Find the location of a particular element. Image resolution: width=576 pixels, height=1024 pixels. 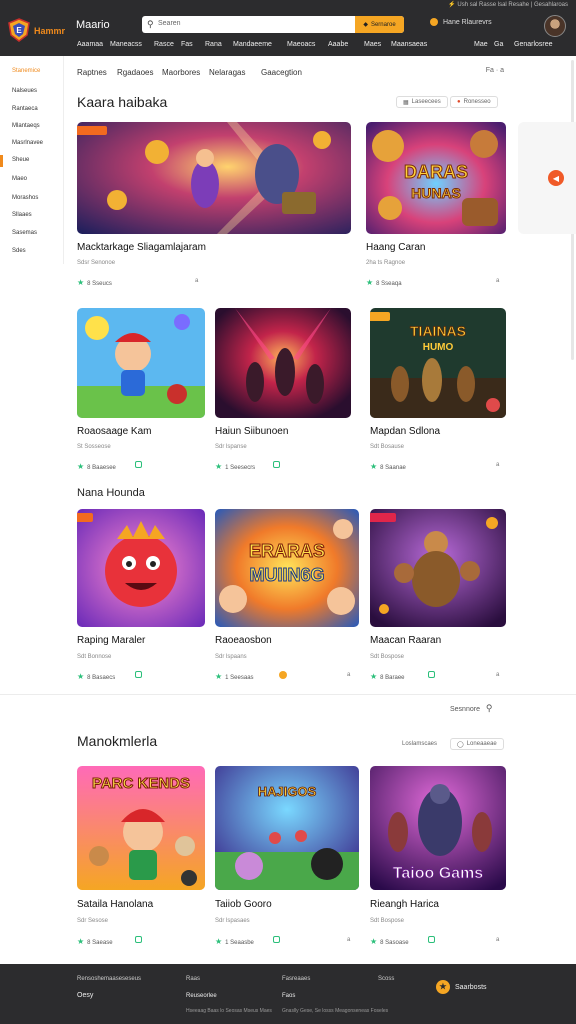

card-title: Taiiob Gooro is located at coordinates (243, 904).